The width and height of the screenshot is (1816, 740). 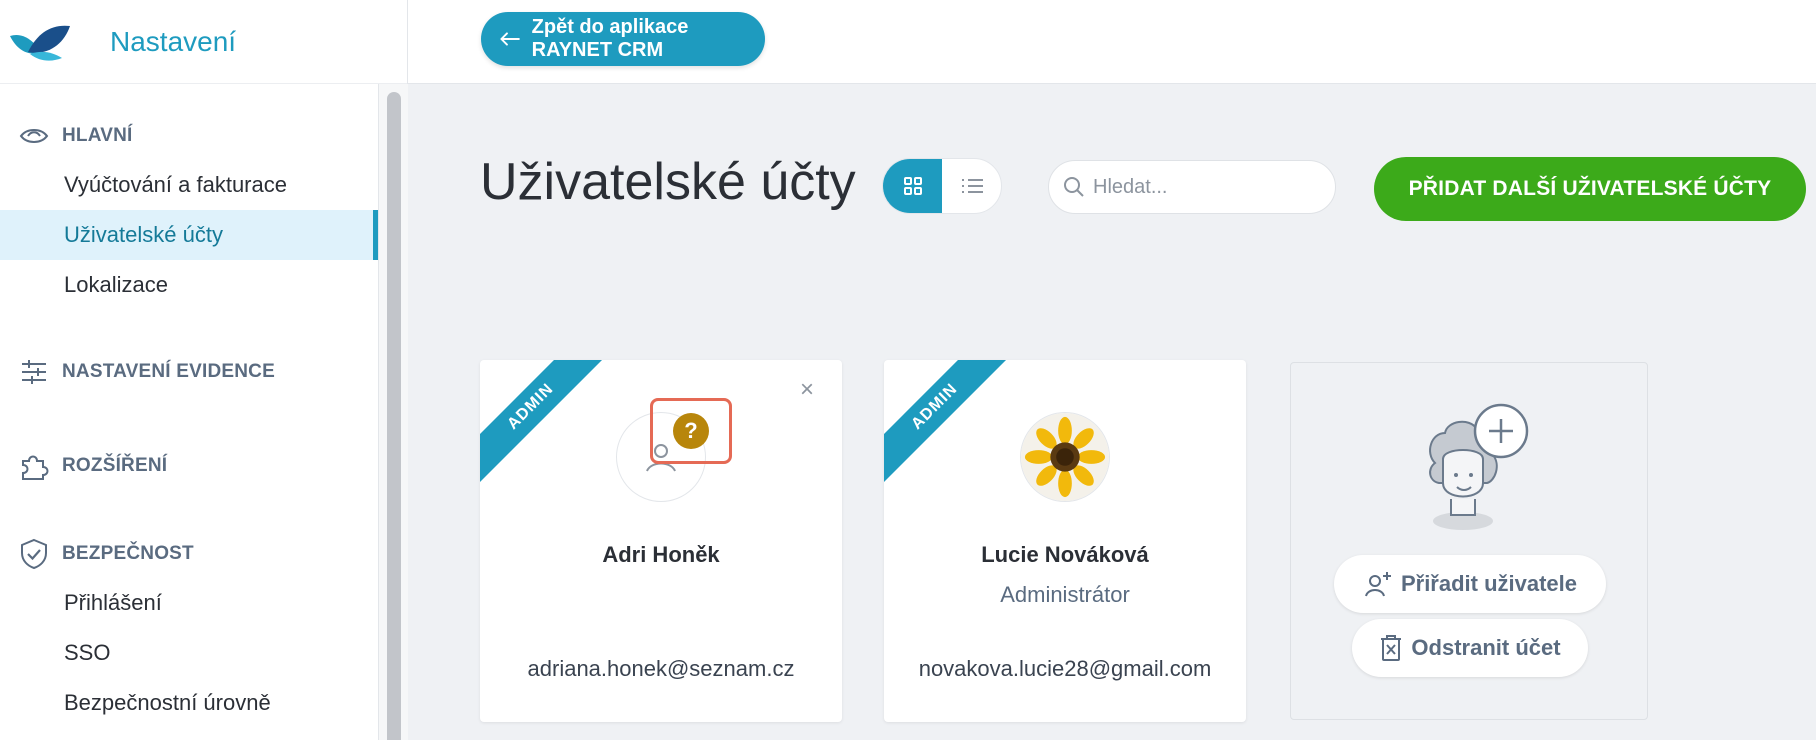 What do you see at coordinates (34, 554) in the screenshot?
I see `shield-check-icon` at bounding box center [34, 554].